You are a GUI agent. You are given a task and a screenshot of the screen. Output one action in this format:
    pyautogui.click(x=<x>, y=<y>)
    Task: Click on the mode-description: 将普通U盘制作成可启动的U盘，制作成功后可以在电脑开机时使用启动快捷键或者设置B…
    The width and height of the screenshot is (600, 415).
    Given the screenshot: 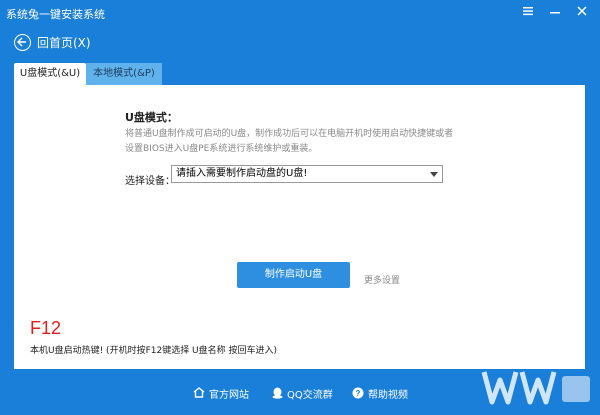 What is the action you would take?
    pyautogui.click(x=289, y=141)
    